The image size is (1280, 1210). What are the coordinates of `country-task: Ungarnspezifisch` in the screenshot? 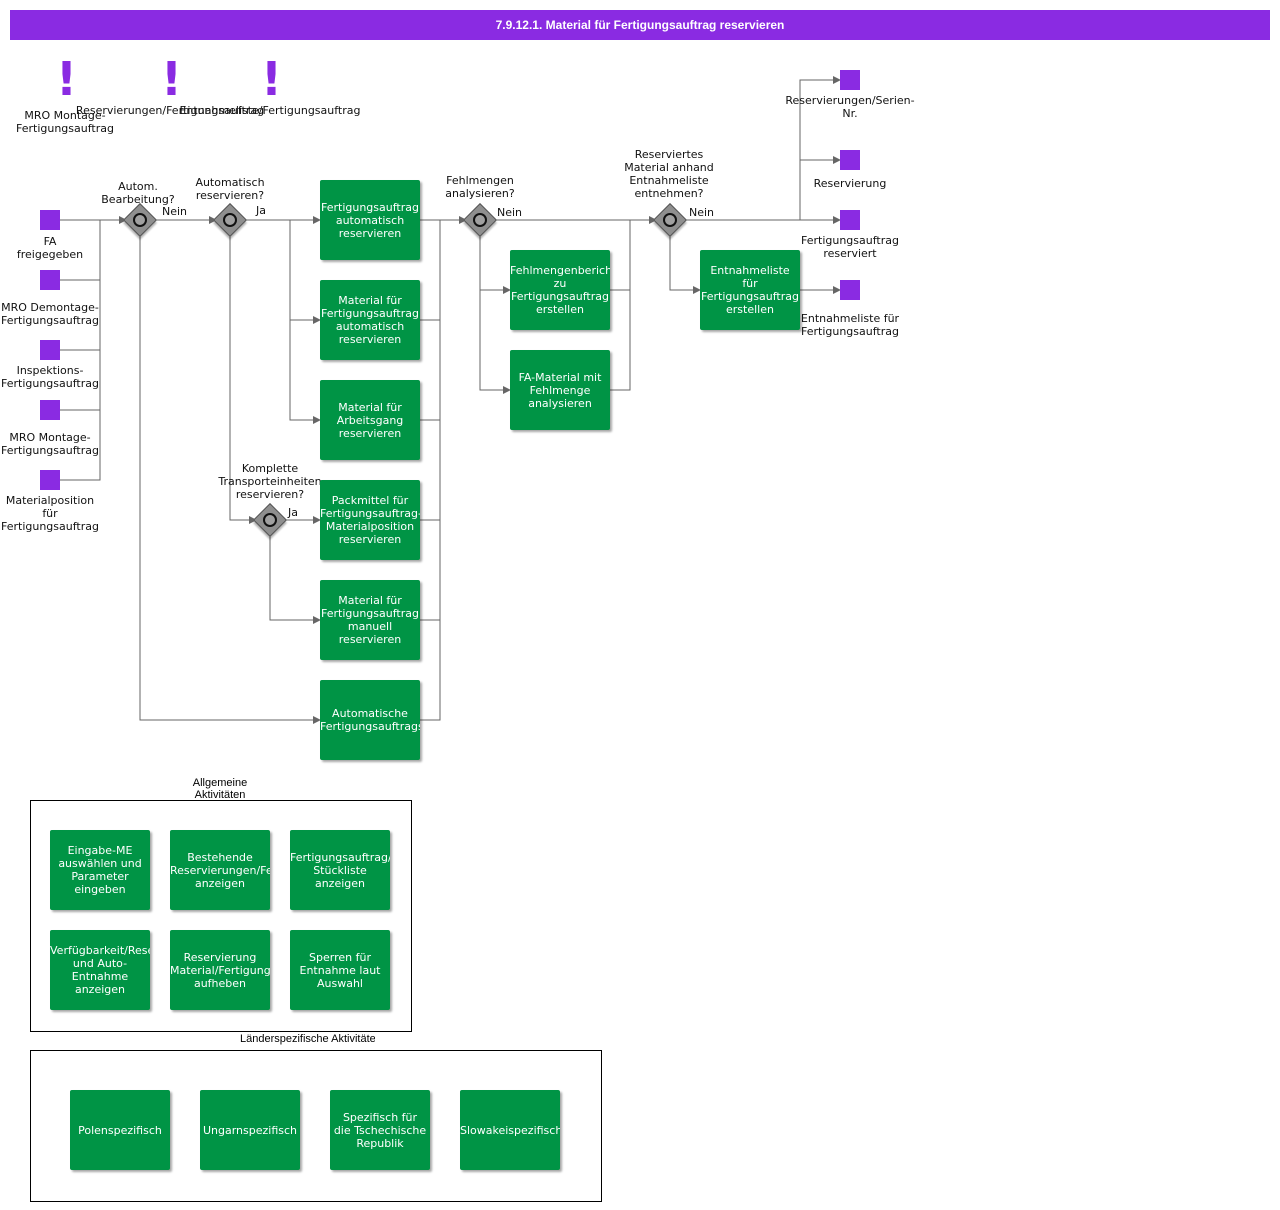 It's located at (250, 1130).